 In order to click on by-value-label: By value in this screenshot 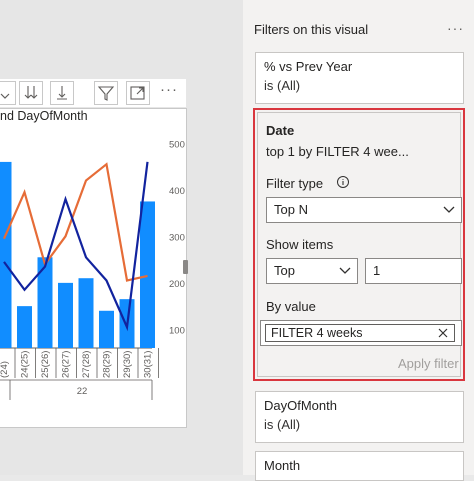, I will do `click(291, 306)`.